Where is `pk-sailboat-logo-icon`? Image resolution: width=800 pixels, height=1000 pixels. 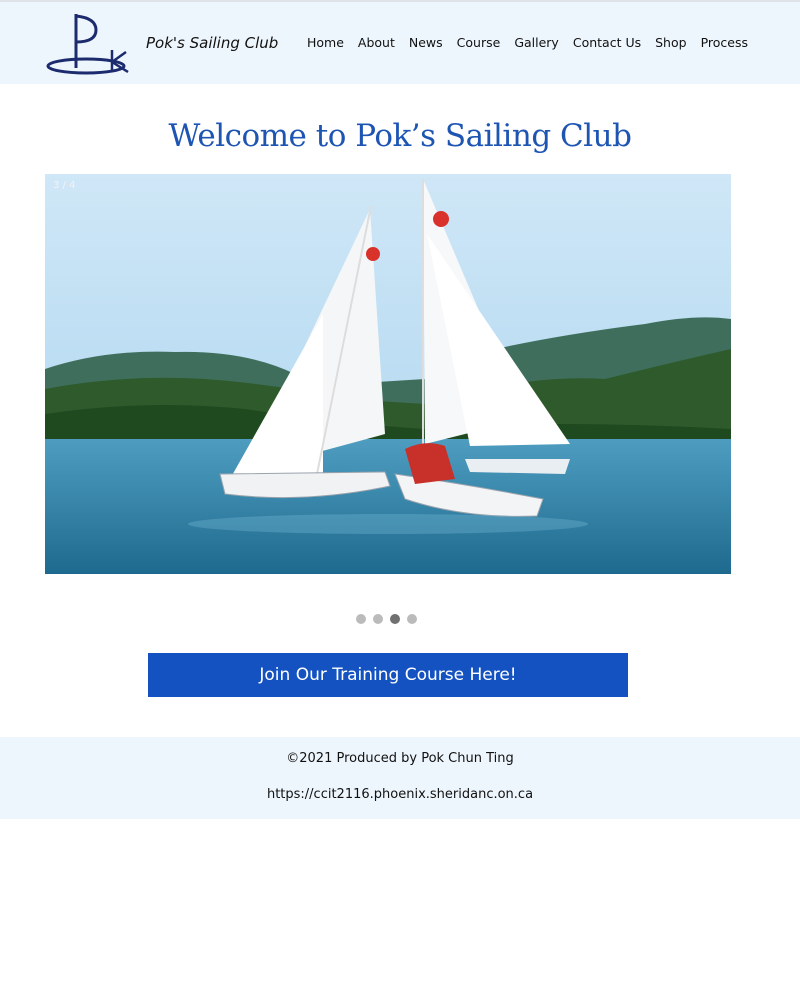
pk-sailboat-logo-icon is located at coordinates (89, 43).